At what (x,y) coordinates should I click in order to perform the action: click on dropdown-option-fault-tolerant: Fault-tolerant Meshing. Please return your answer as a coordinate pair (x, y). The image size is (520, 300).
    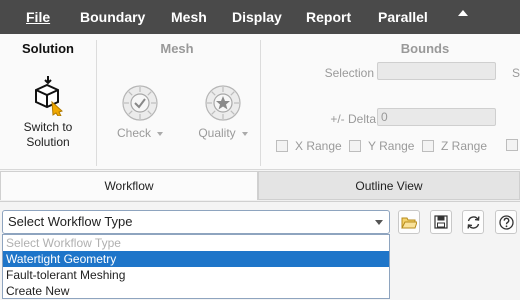
    Looking at the image, I should click on (196, 275).